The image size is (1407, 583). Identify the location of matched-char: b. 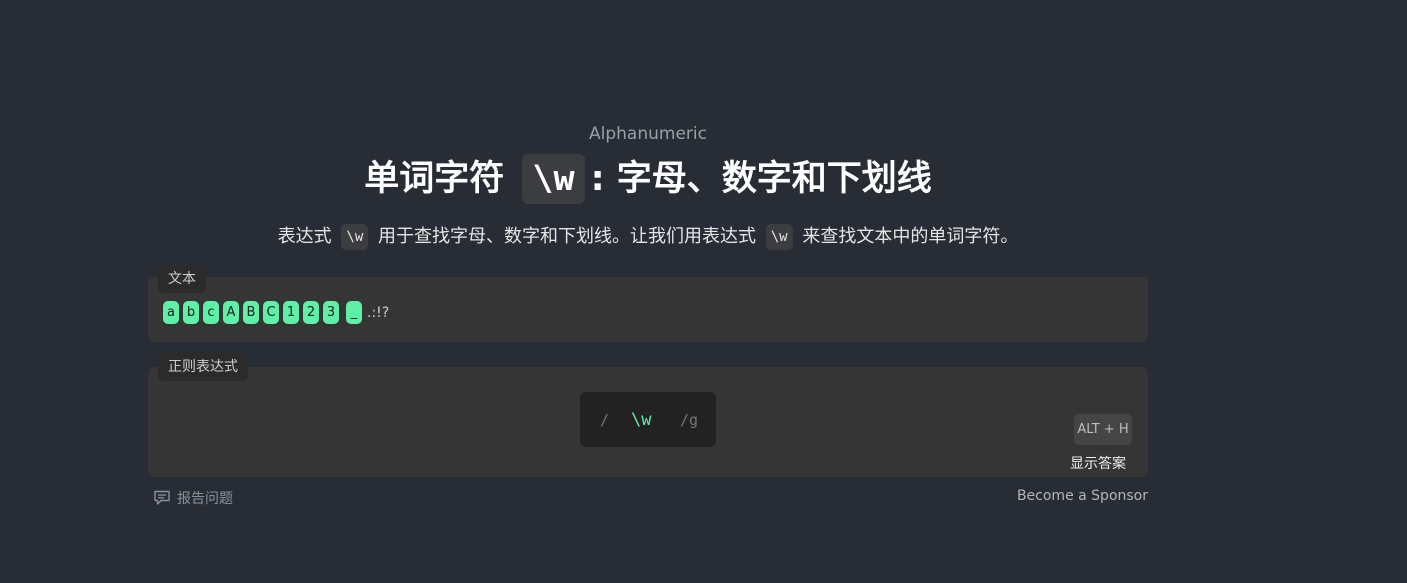
(191, 312).